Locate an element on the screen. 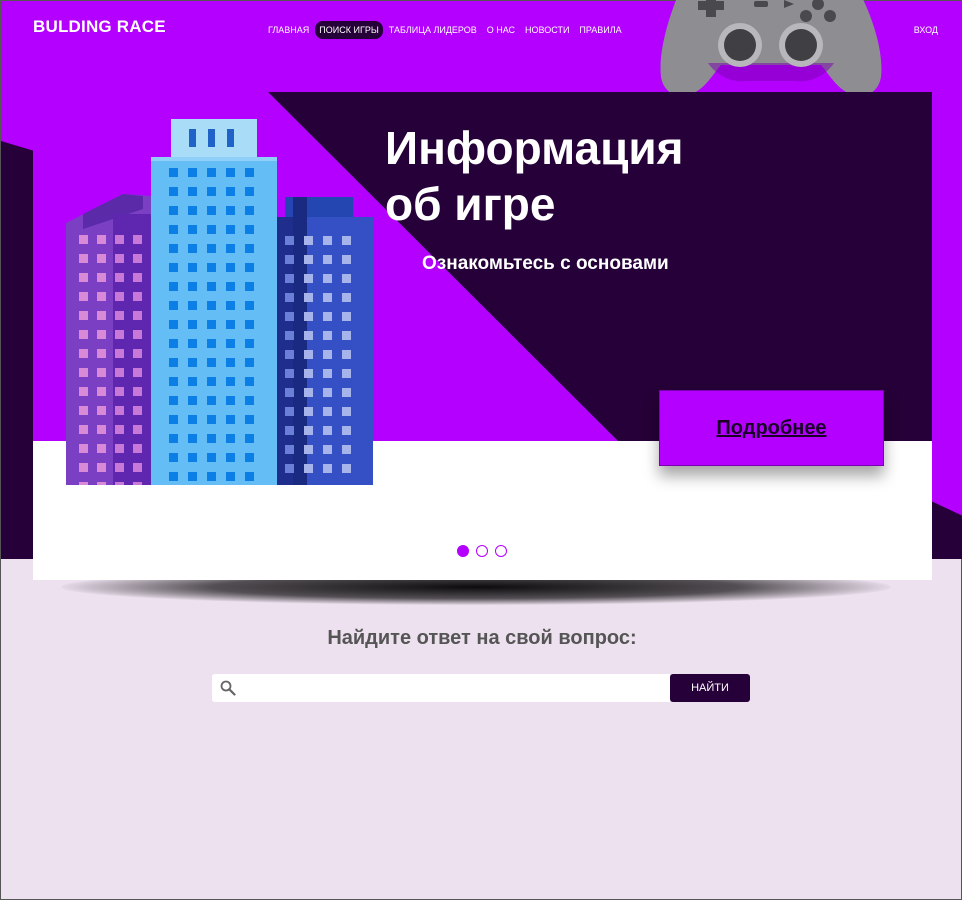  slider-dots is located at coordinates (482, 551).